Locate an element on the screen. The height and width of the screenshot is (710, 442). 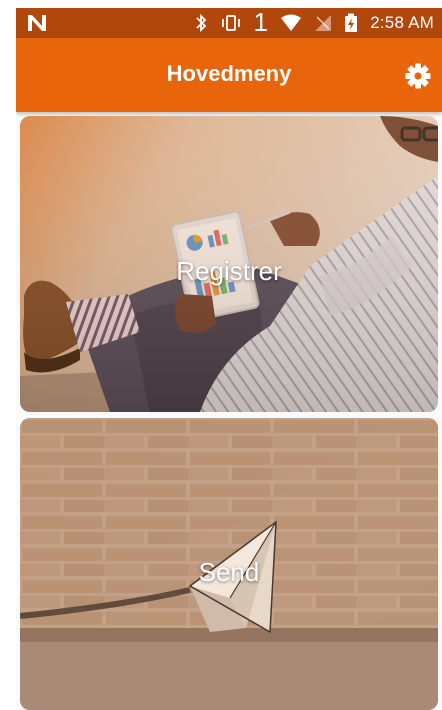
page-title: Hovedmeny is located at coordinates (229, 73).